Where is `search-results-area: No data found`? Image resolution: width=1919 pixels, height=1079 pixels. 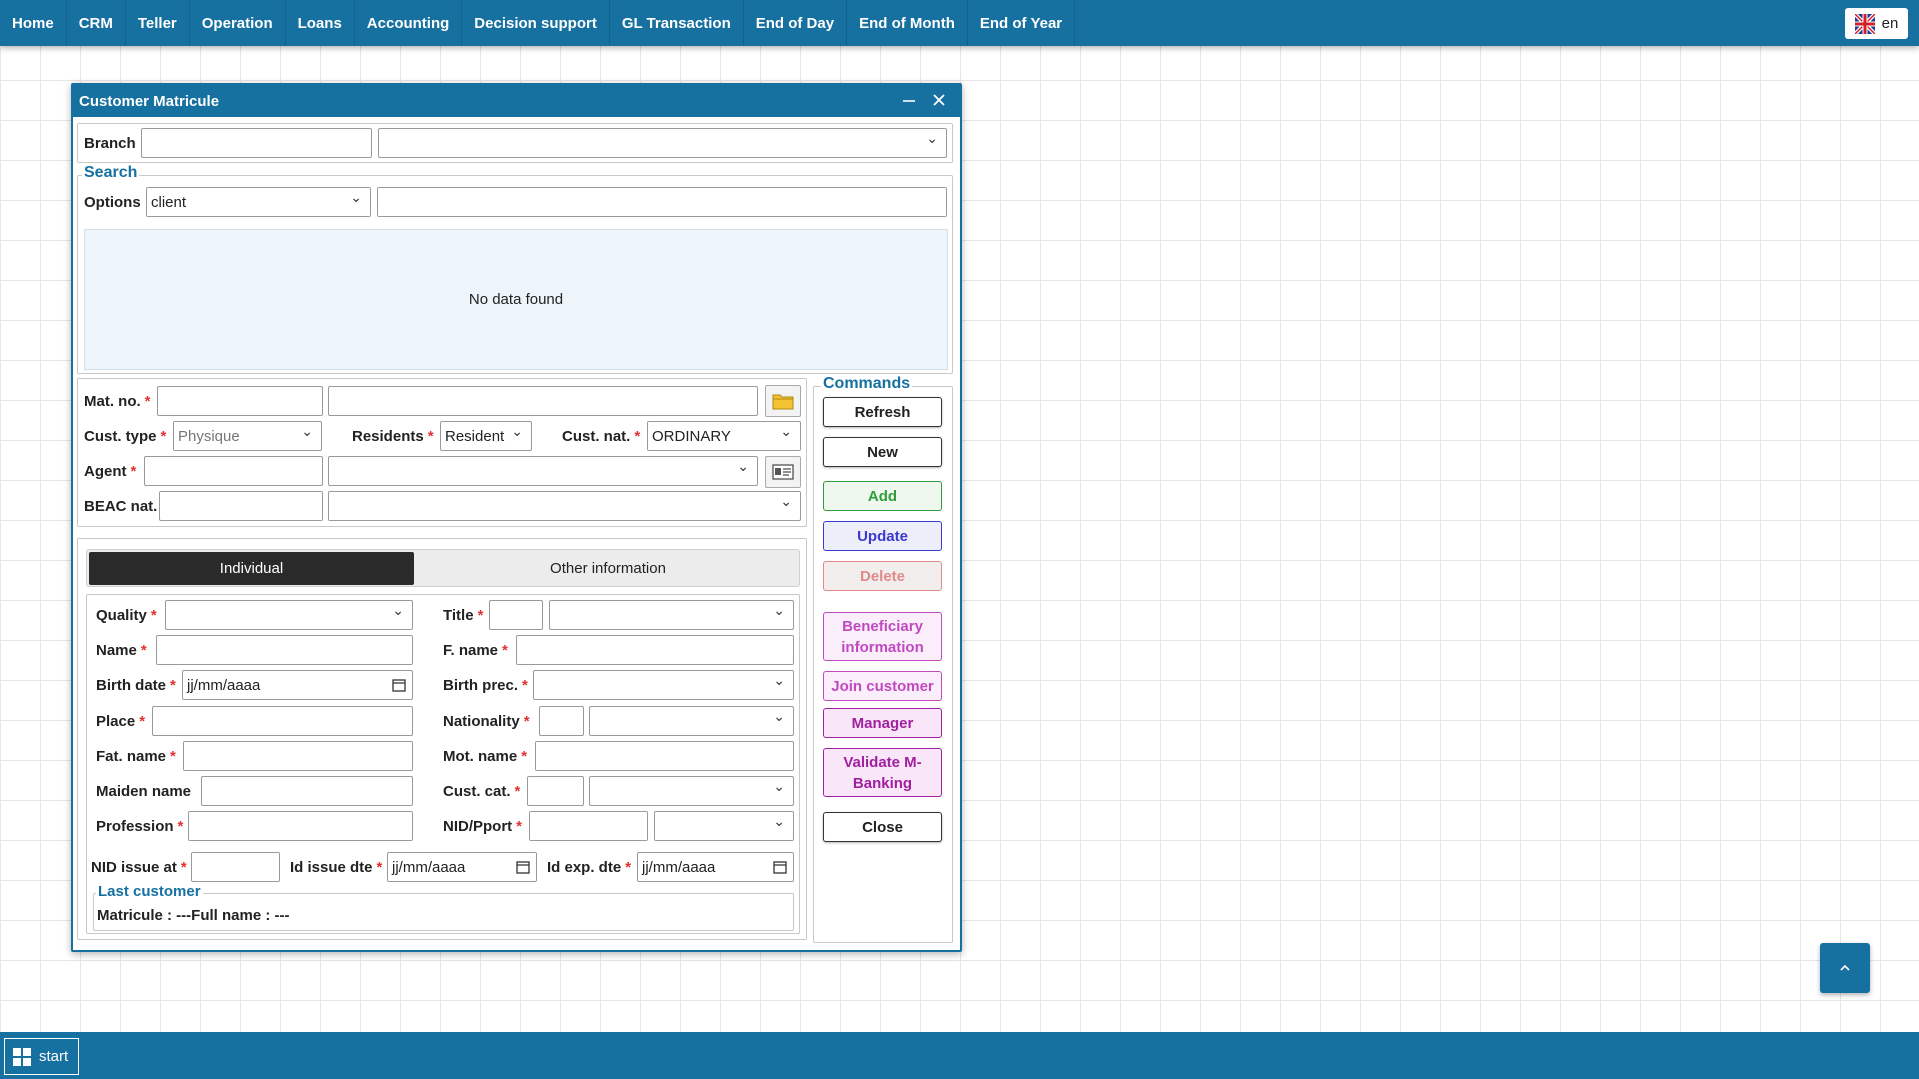
search-results-area: No data found is located at coordinates (516, 299).